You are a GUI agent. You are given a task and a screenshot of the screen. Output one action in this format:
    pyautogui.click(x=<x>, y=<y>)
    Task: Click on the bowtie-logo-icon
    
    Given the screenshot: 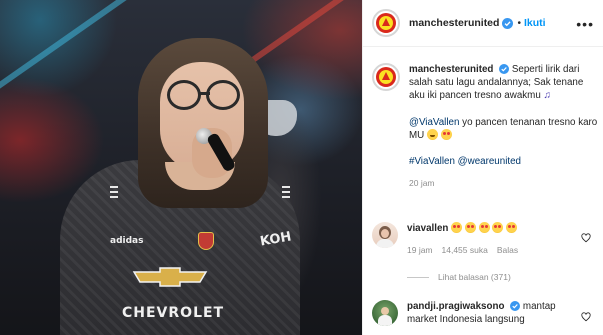 What is the action you would take?
    pyautogui.click(x=170, y=277)
    